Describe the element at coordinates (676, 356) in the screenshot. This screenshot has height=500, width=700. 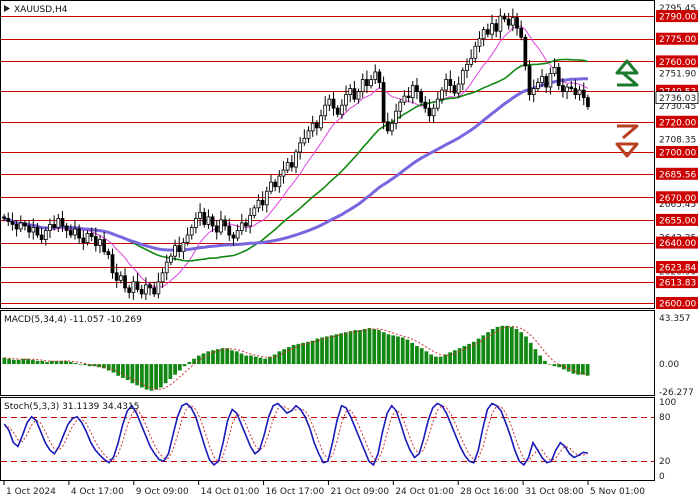
I see `macd-axis: 43.357 0.00 -26.277` at that location.